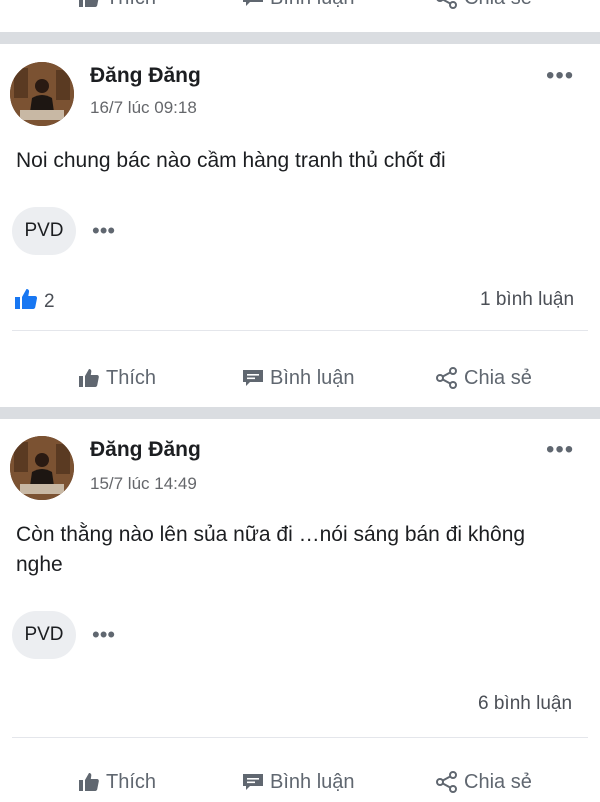  I want to click on action-bar-top: Thích Bình luận Chia sẻ, so click(300, 9).